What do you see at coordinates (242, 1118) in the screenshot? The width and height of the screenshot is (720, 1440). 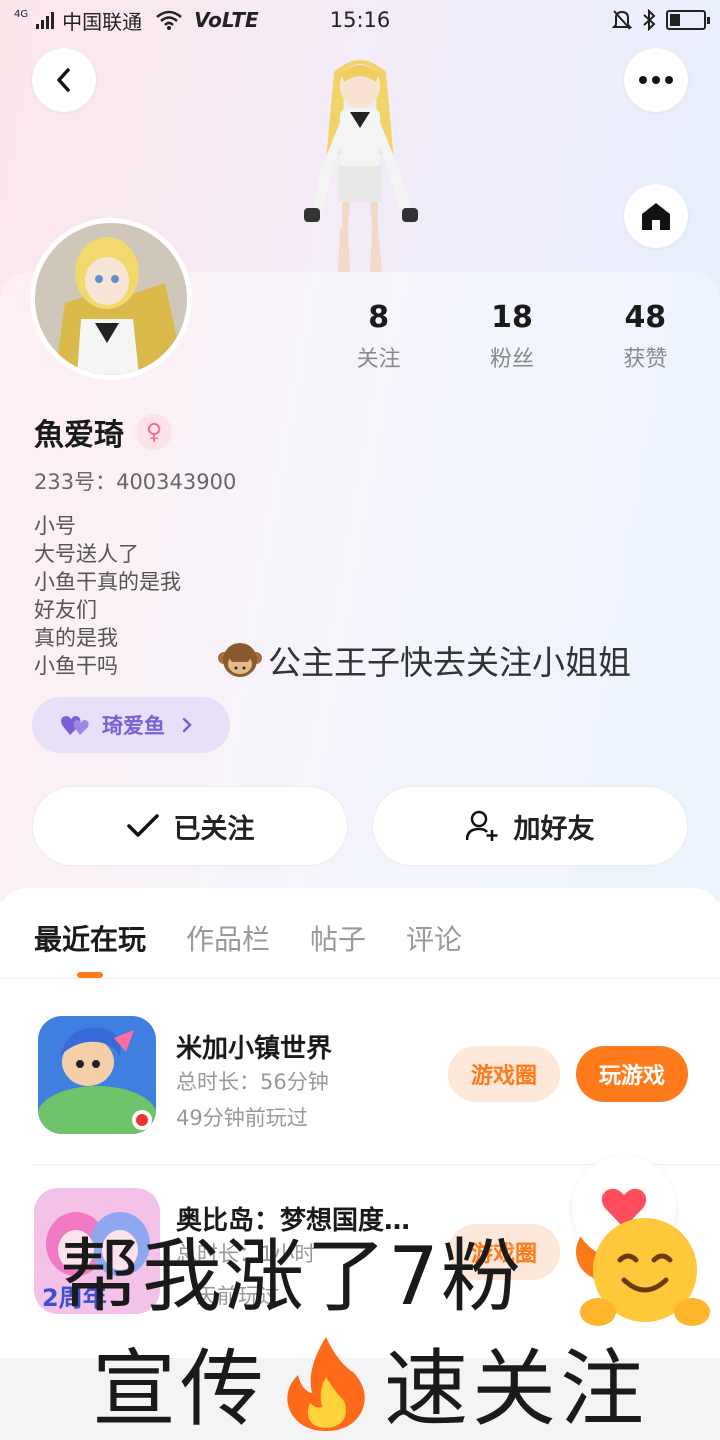 I see `game-last-played: 49分钟前玩过` at bounding box center [242, 1118].